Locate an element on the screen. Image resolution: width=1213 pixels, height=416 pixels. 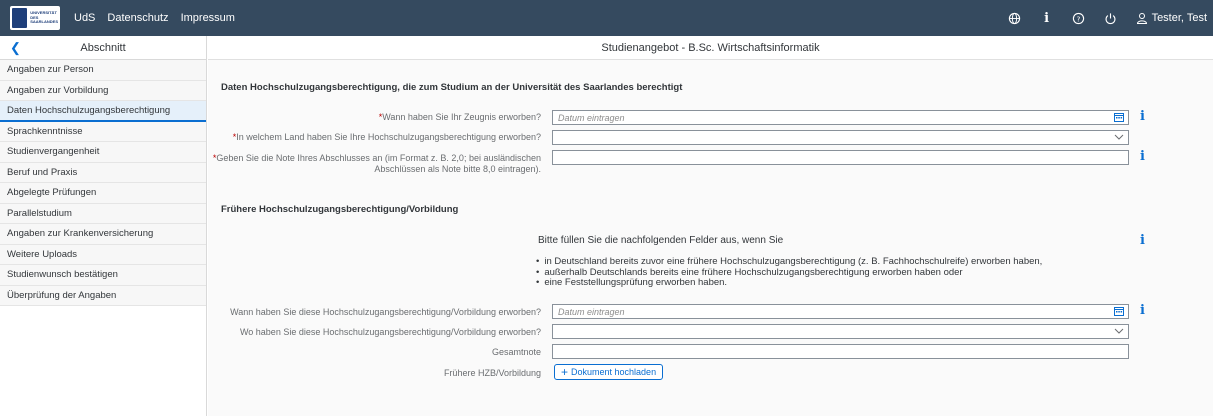
sidebar-item-angaben-vorbildung: Angaben zur Vorbildung is located at coordinates (103, 91).